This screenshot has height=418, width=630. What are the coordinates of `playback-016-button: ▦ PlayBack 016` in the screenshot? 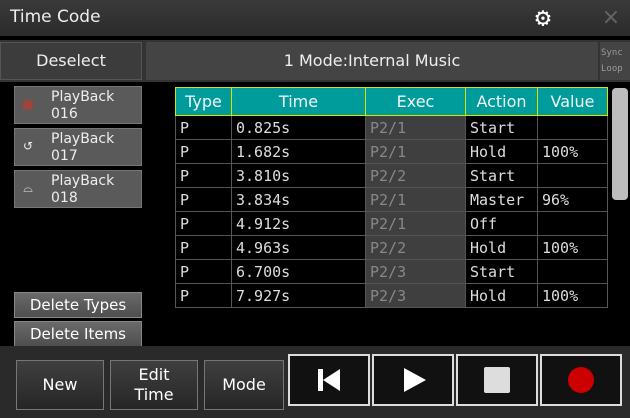 It's located at (78, 105).